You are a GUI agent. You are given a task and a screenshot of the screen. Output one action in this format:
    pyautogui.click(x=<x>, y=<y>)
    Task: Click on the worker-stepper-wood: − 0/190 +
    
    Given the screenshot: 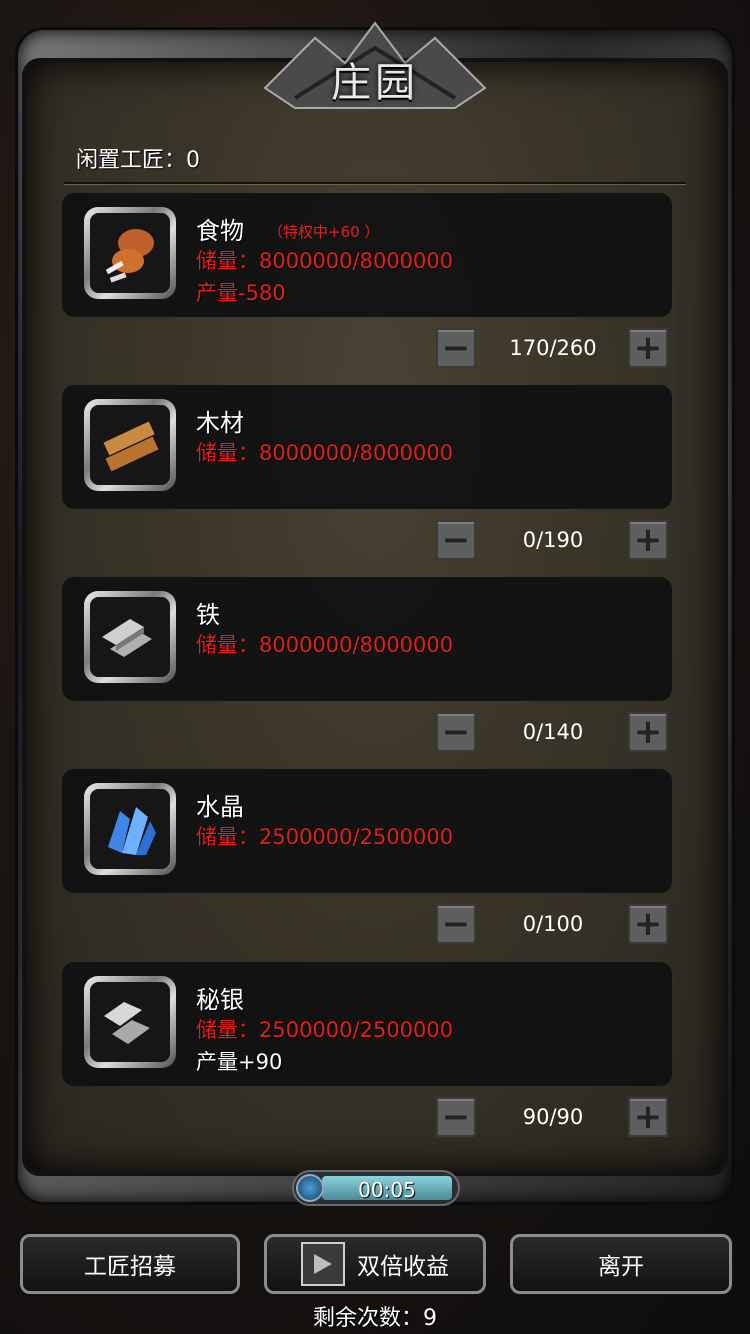 What is the action you would take?
    pyautogui.click(x=553, y=540)
    